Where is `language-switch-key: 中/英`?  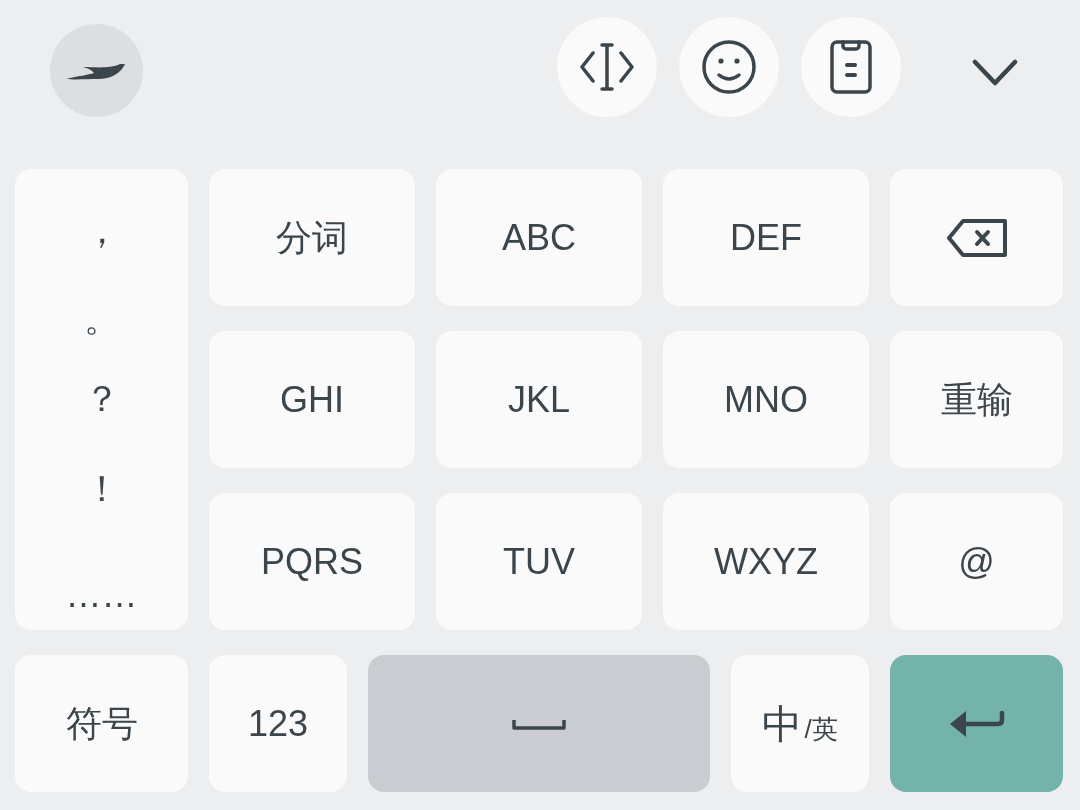
language-switch-key: 中/英 is located at coordinates (800, 723).